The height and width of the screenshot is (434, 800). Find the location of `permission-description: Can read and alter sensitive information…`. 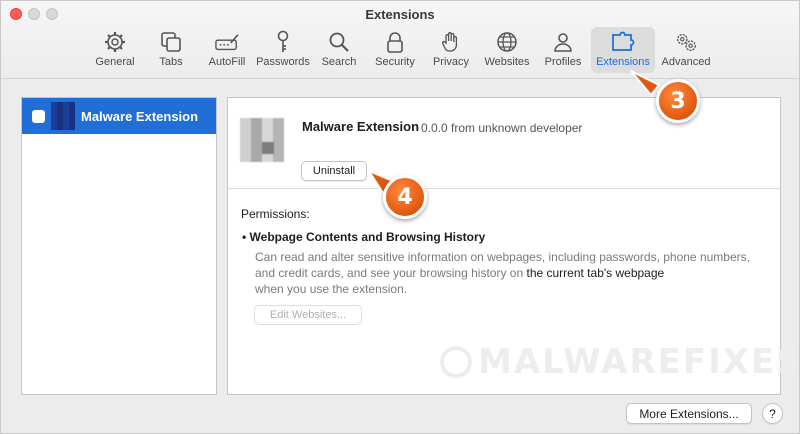

permission-description: Can read and alter sensitive information… is located at coordinates (505, 273).